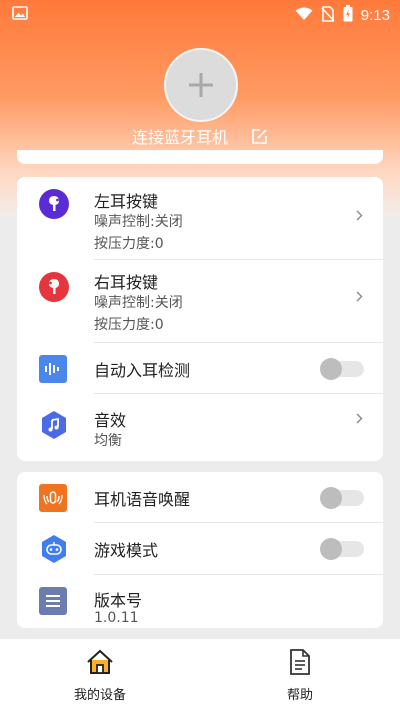 This screenshot has width=400, height=711. Describe the element at coordinates (54, 206) in the screenshot. I see `left-earbud-icon` at that location.